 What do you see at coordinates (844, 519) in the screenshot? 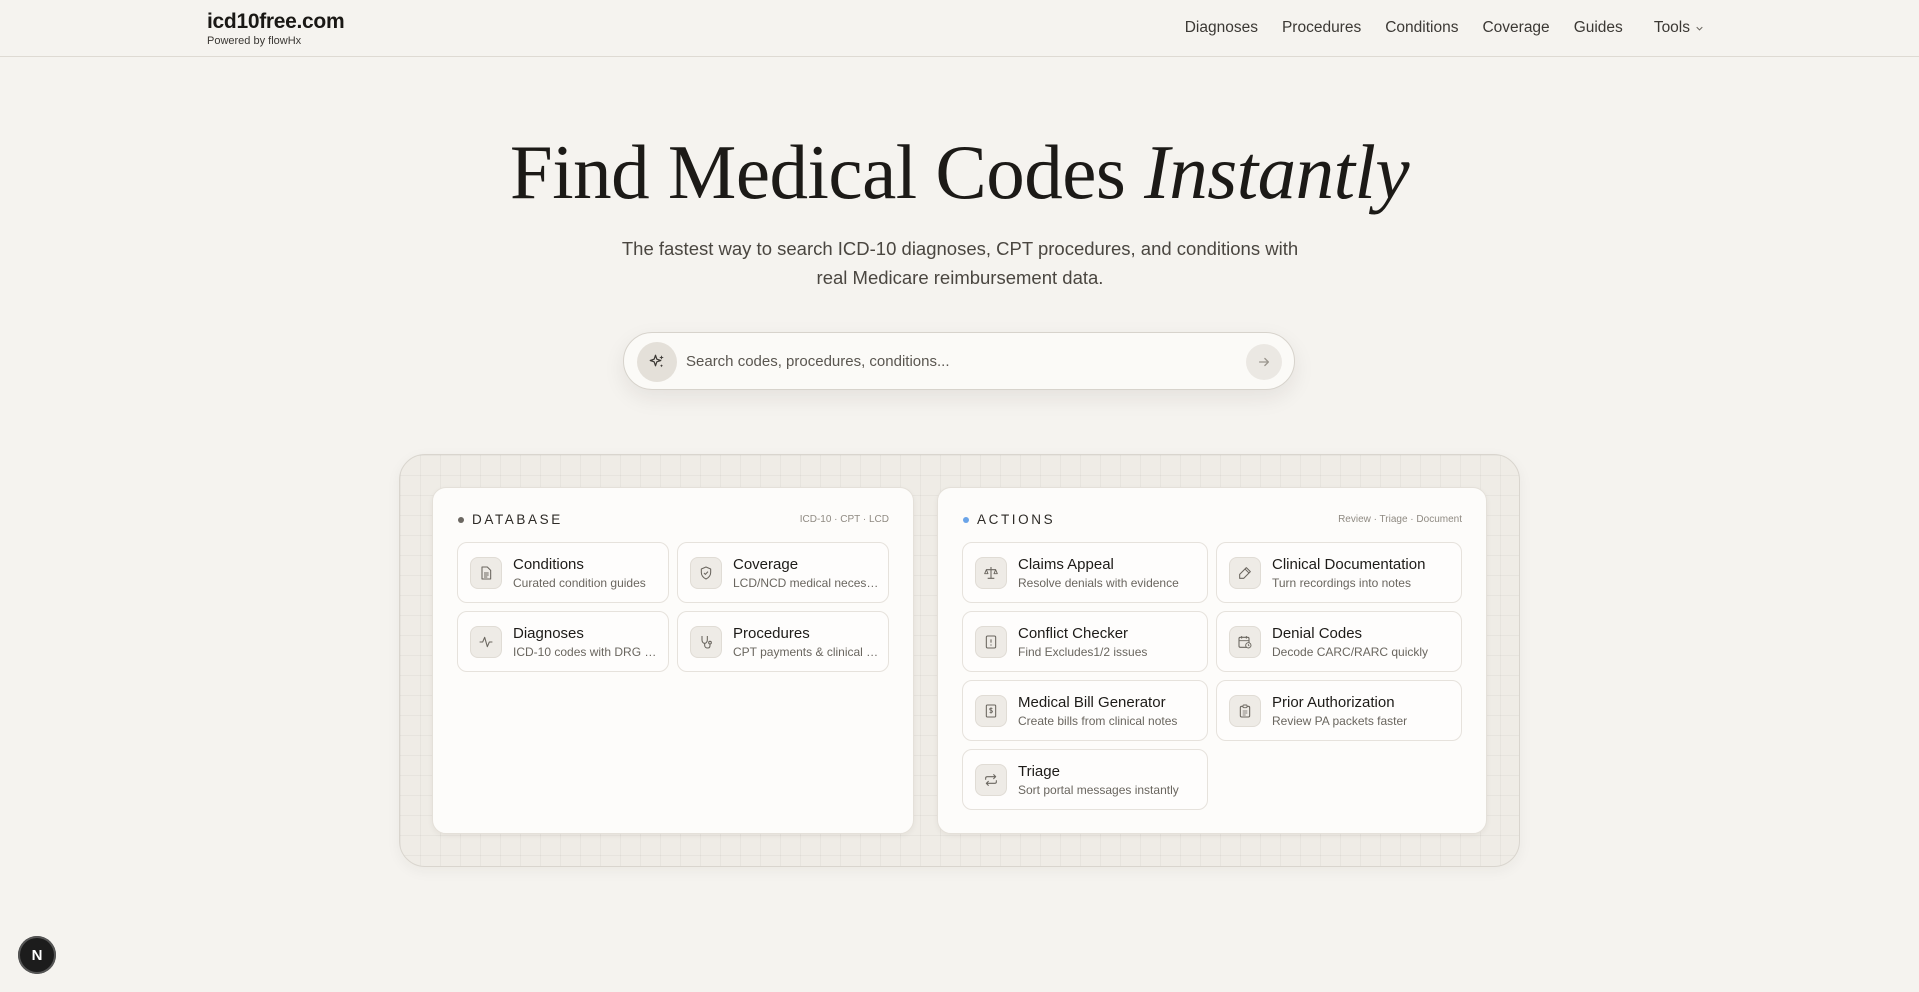
I see `database-tags: ICD-10 · CPT · LCD` at bounding box center [844, 519].